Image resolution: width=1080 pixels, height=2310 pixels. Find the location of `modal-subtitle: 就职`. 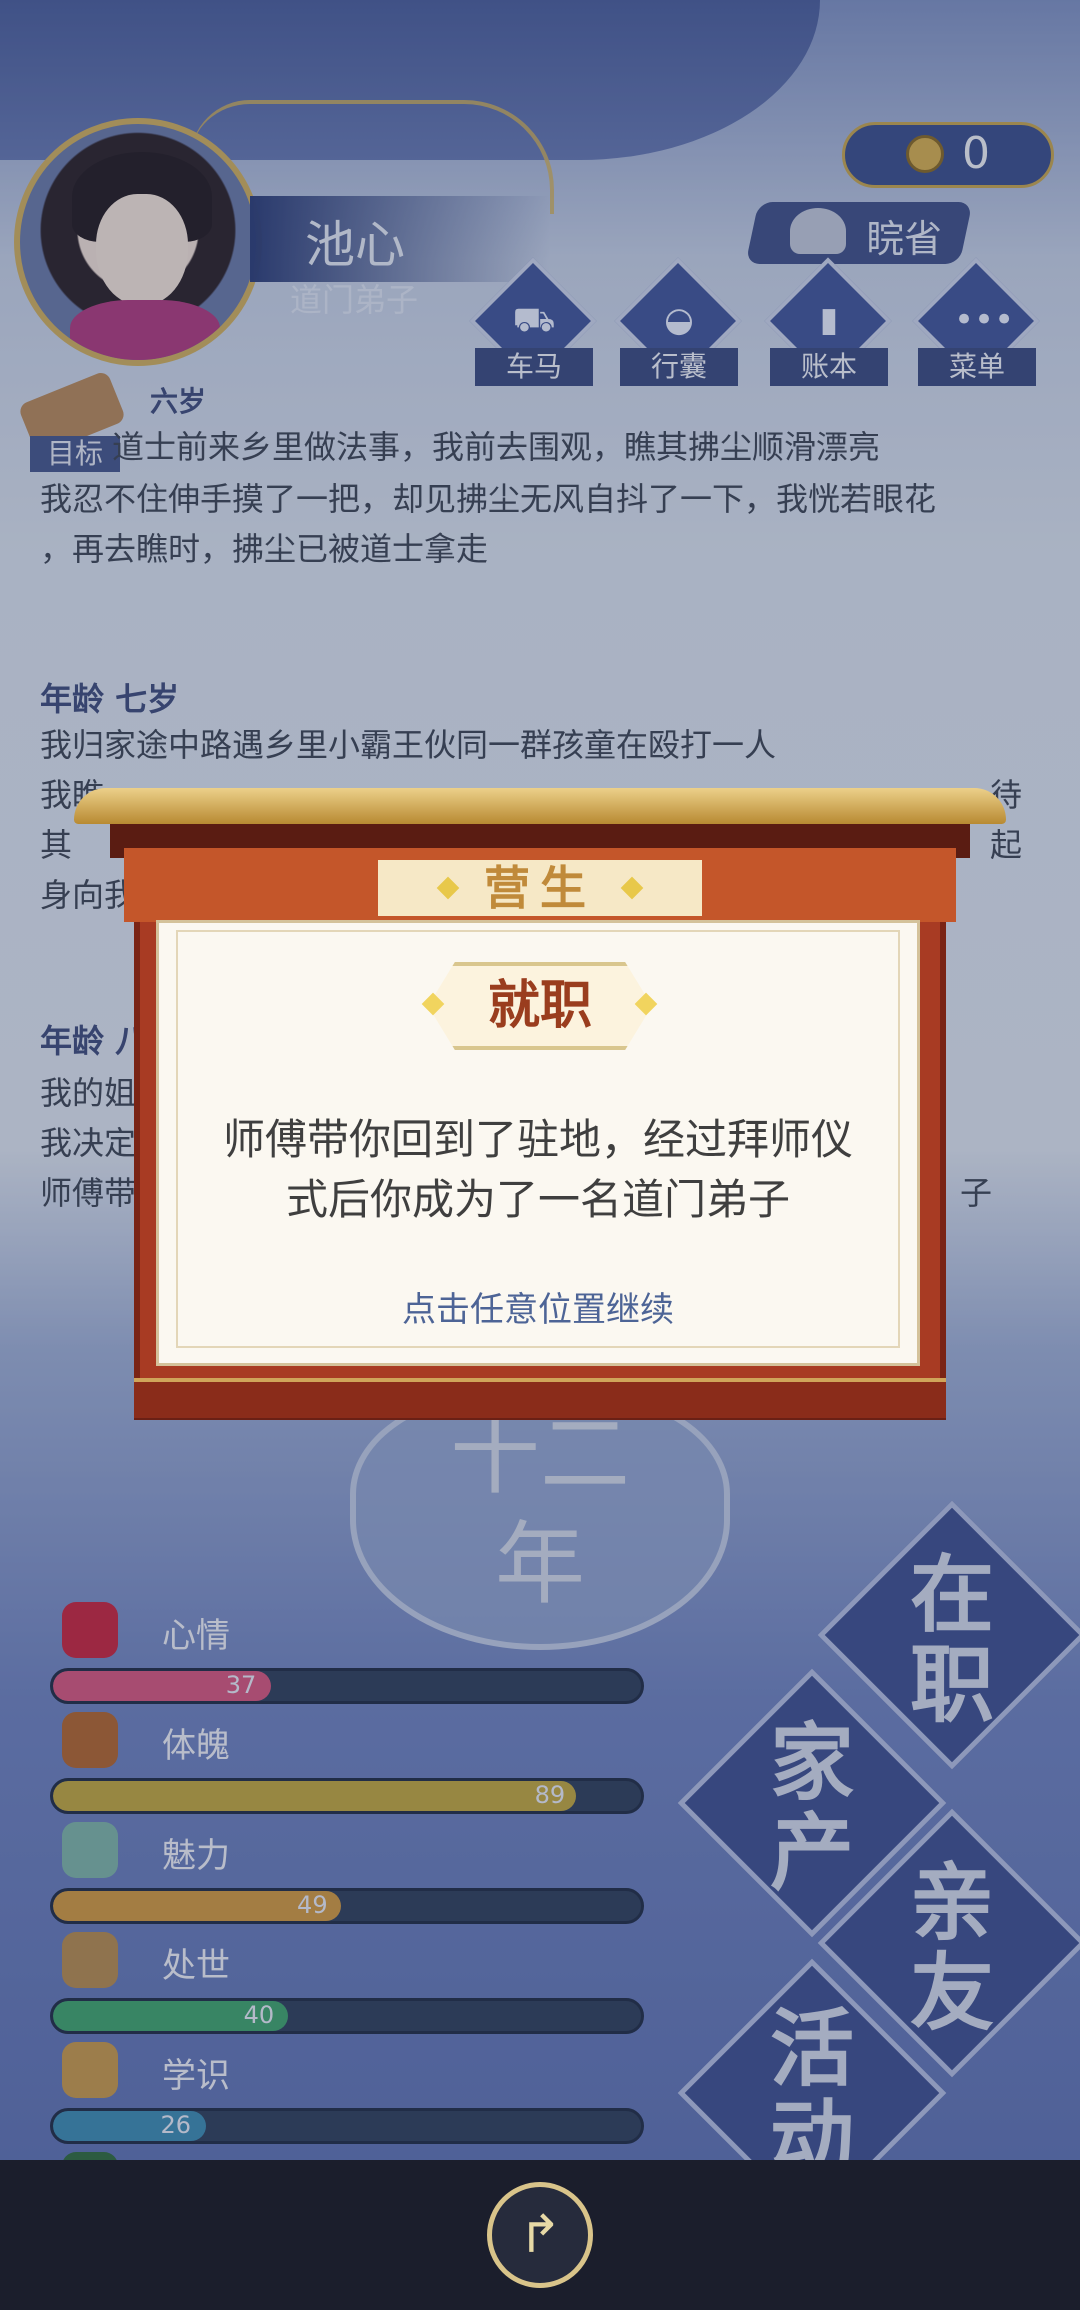

modal-subtitle: 就职 is located at coordinates (539, 1006).